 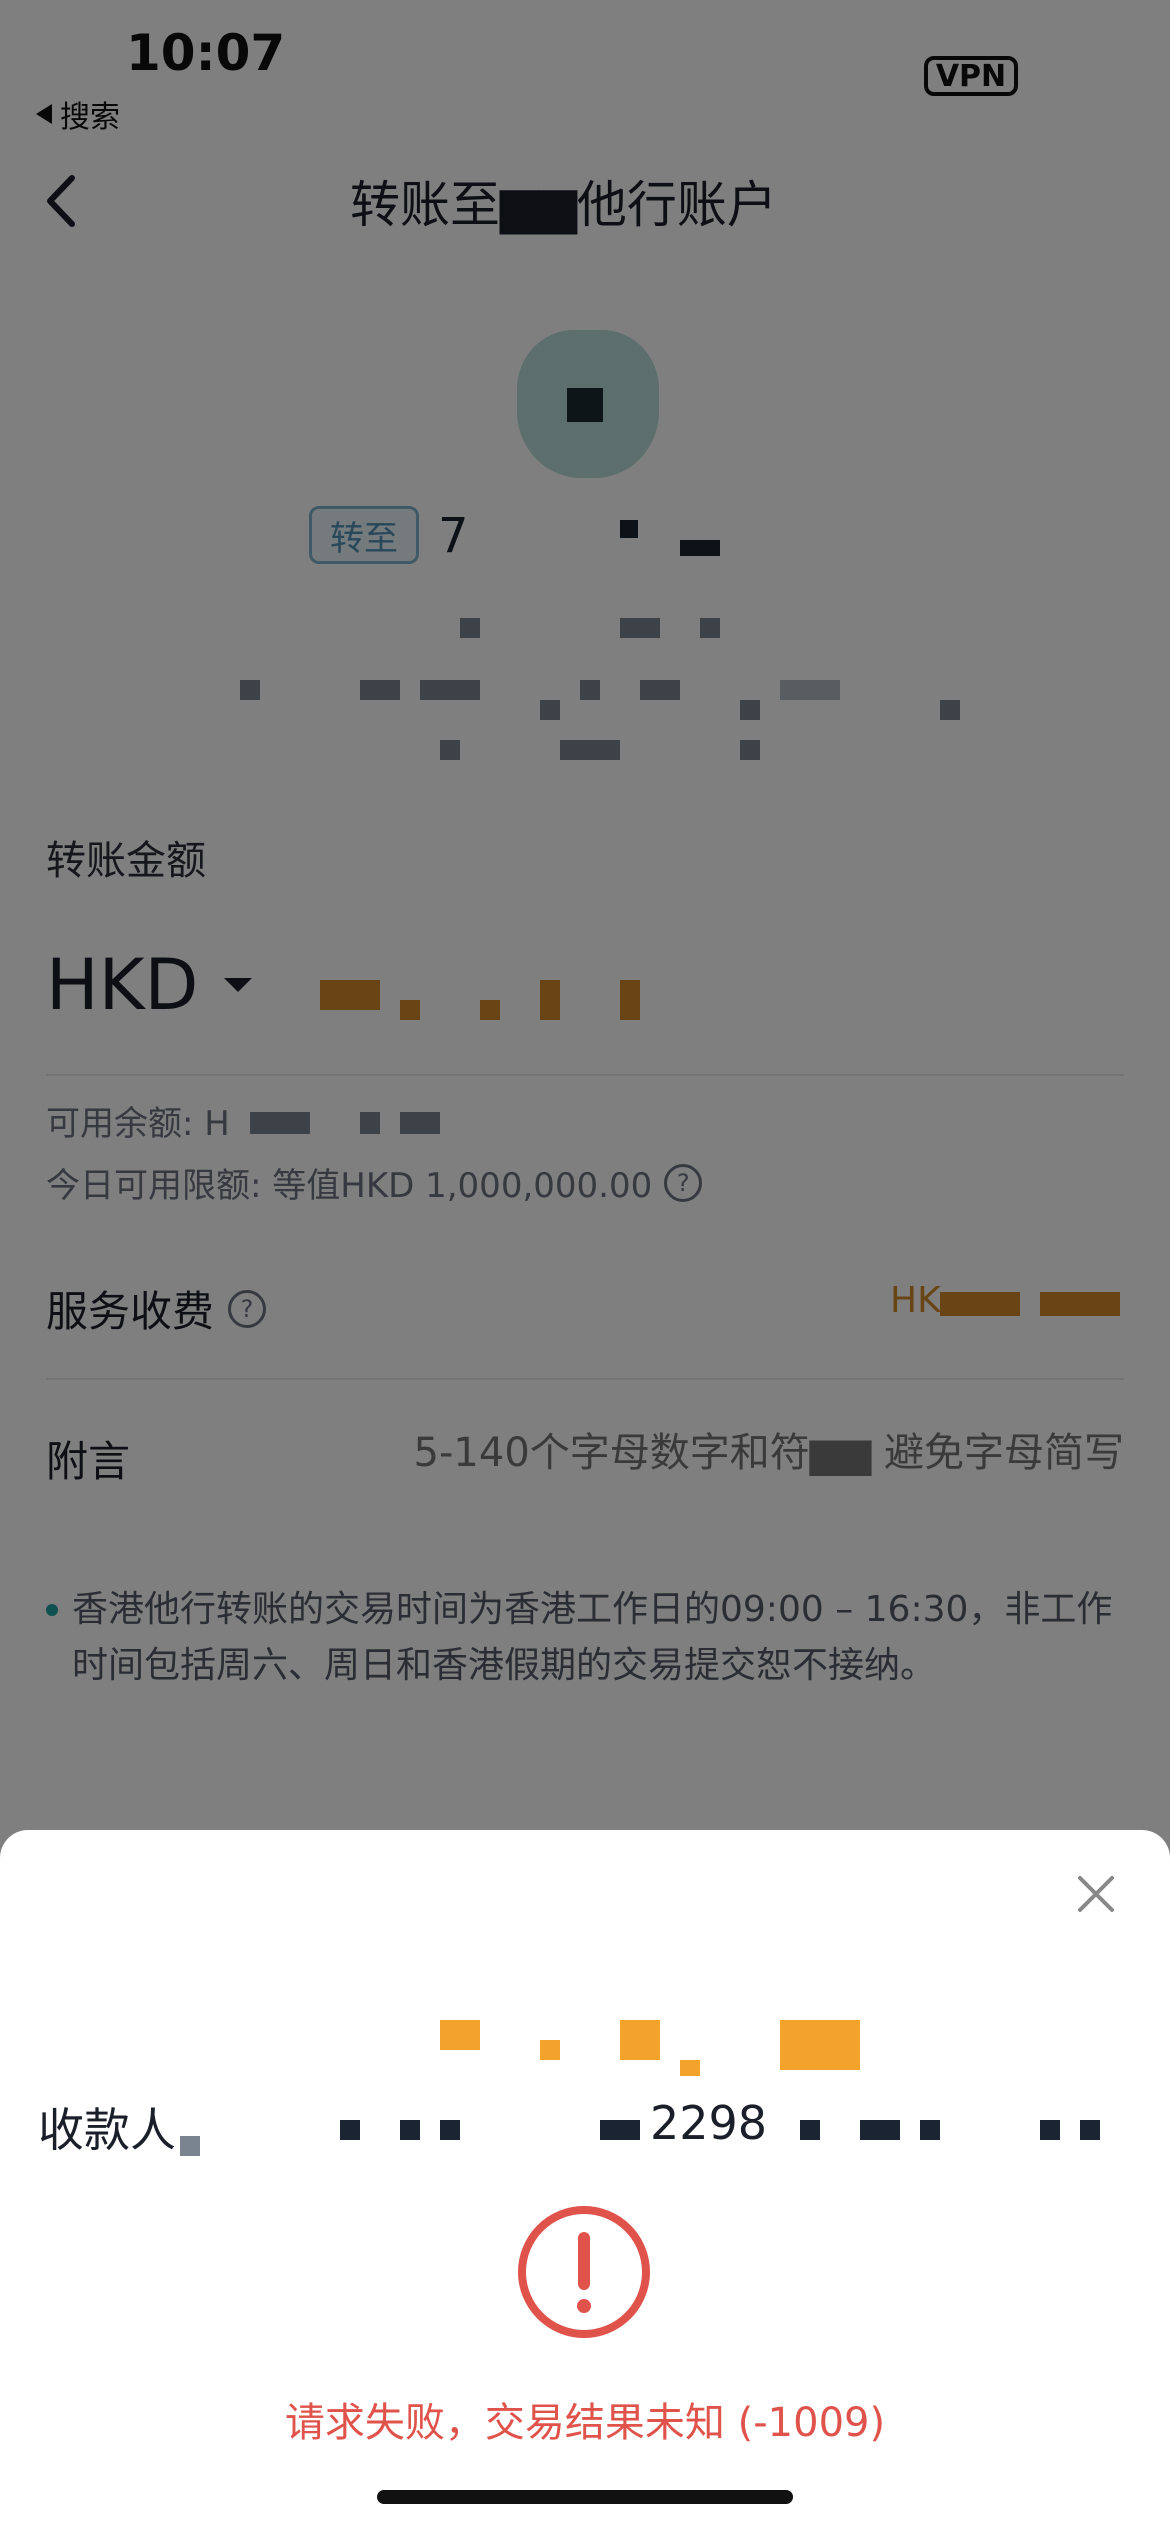 What do you see at coordinates (584, 2272) in the screenshot?
I see `error-exclamation-icon` at bounding box center [584, 2272].